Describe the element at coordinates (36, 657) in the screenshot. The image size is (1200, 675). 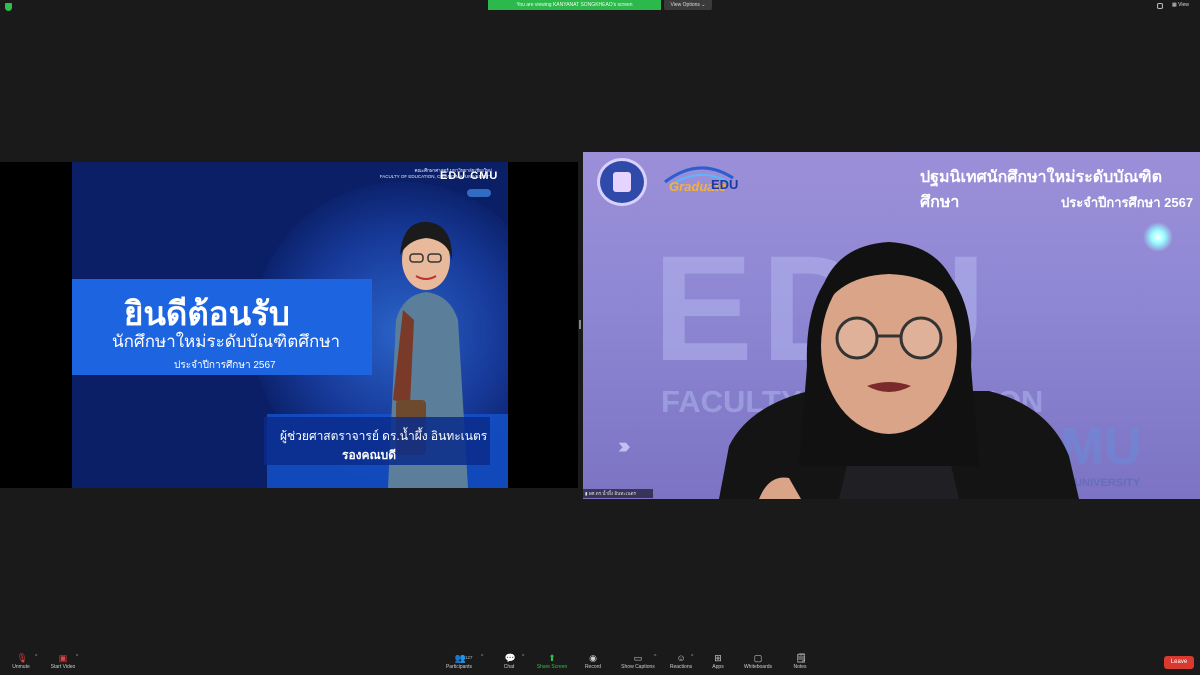
I see `audio-options-caret: ^` at that location.